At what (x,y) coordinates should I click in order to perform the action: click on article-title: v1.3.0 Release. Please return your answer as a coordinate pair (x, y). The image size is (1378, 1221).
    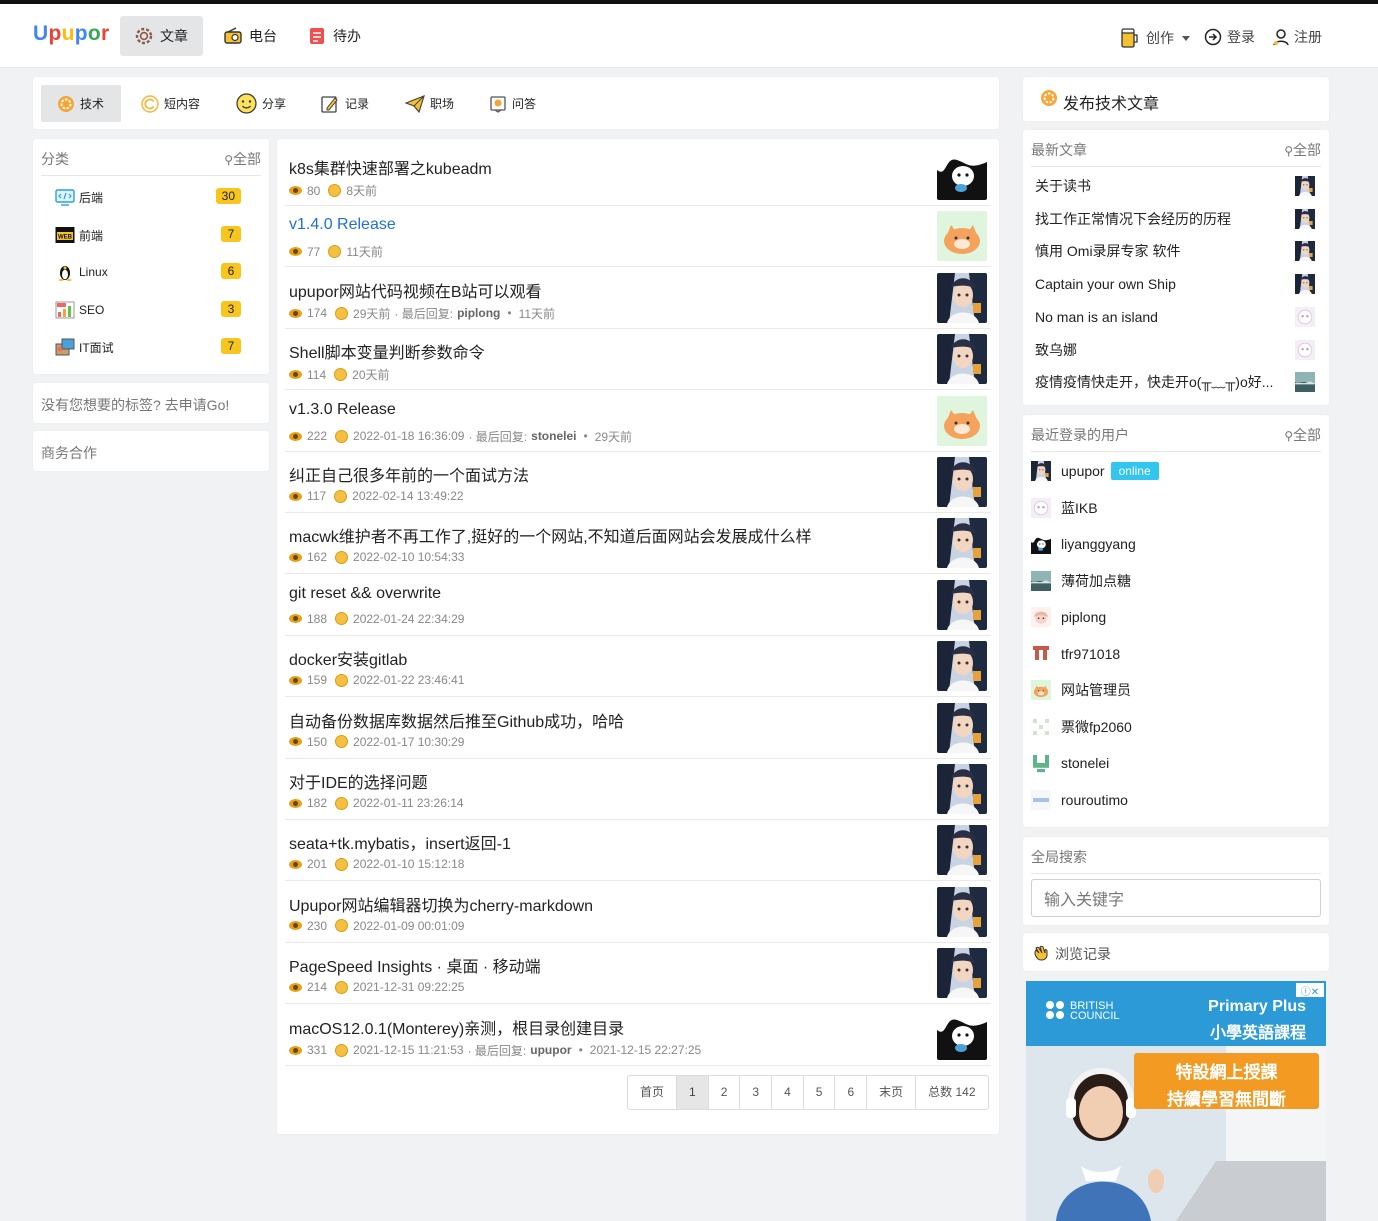
    Looking at the image, I should click on (342, 410).